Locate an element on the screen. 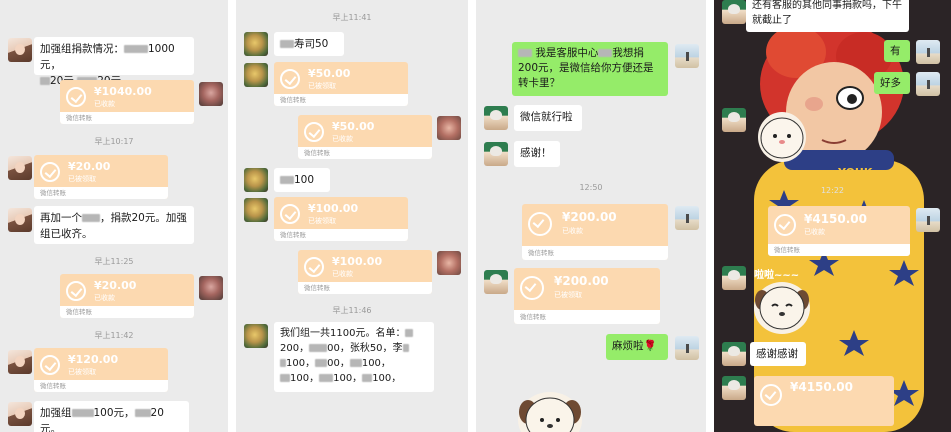 This screenshot has height=432, width=951. message-text: 100元， is located at coordinates (114, 413).